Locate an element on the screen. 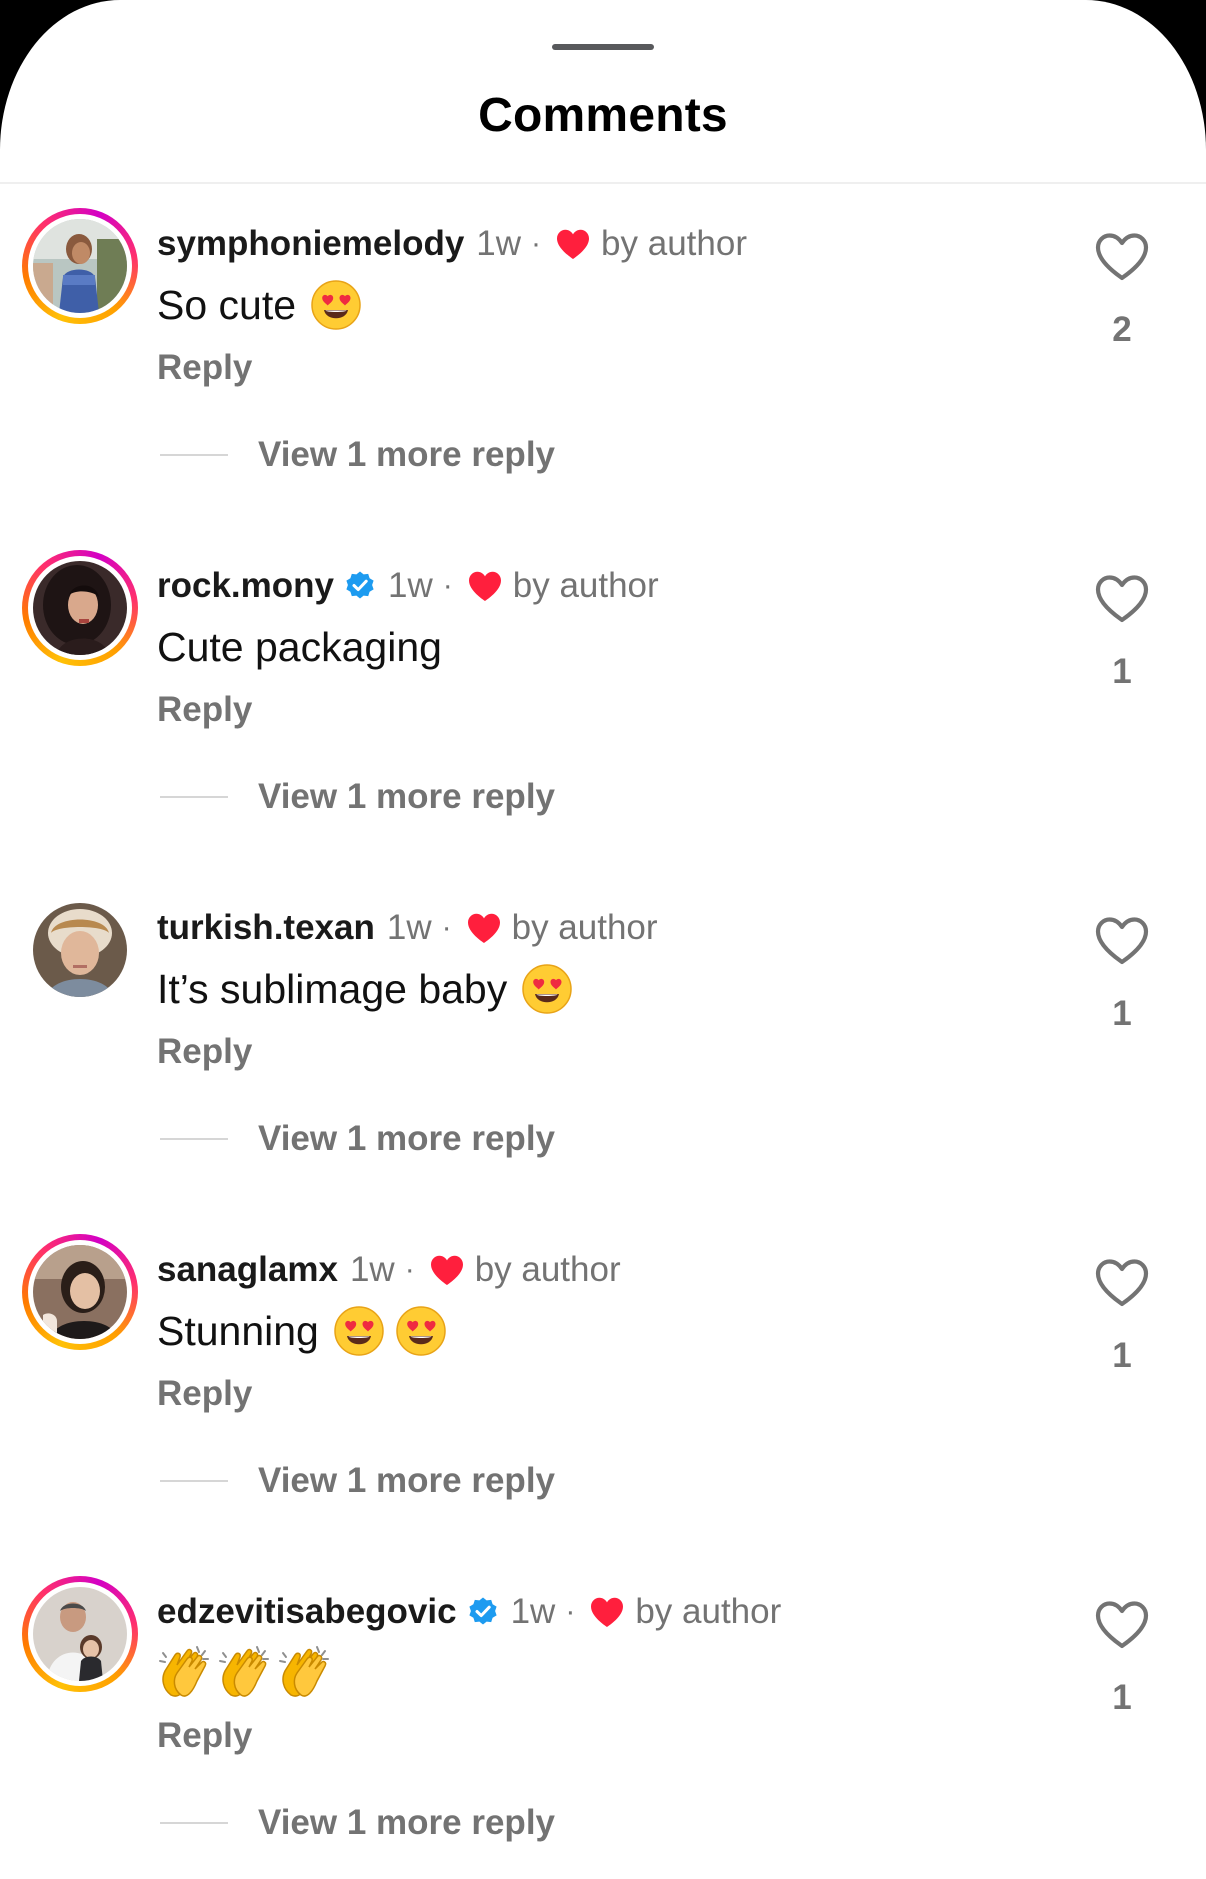 This screenshot has height=1879, width=1206. comment-meta: rock.mony 1w · by author is located at coordinates (408, 586).